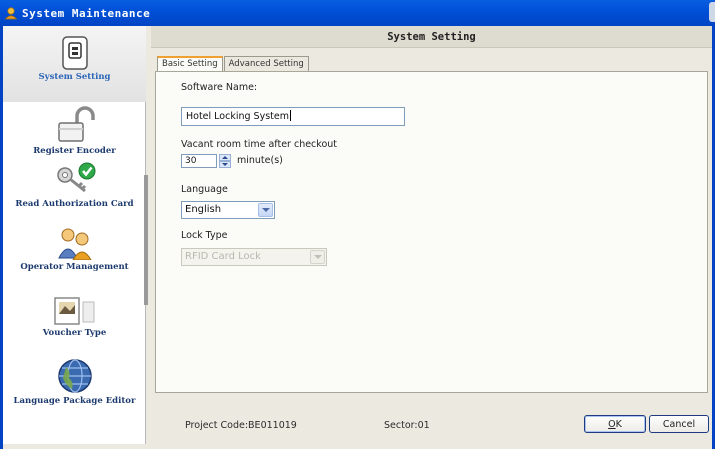  Describe the element at coordinates (237, 116) in the screenshot. I see `software-name-value: Hotel Locking System` at that location.